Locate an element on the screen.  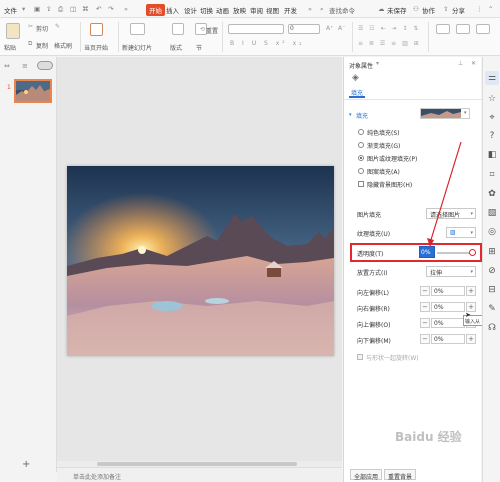
collab-icon: ⚇ is located at coordinates (416, 9).